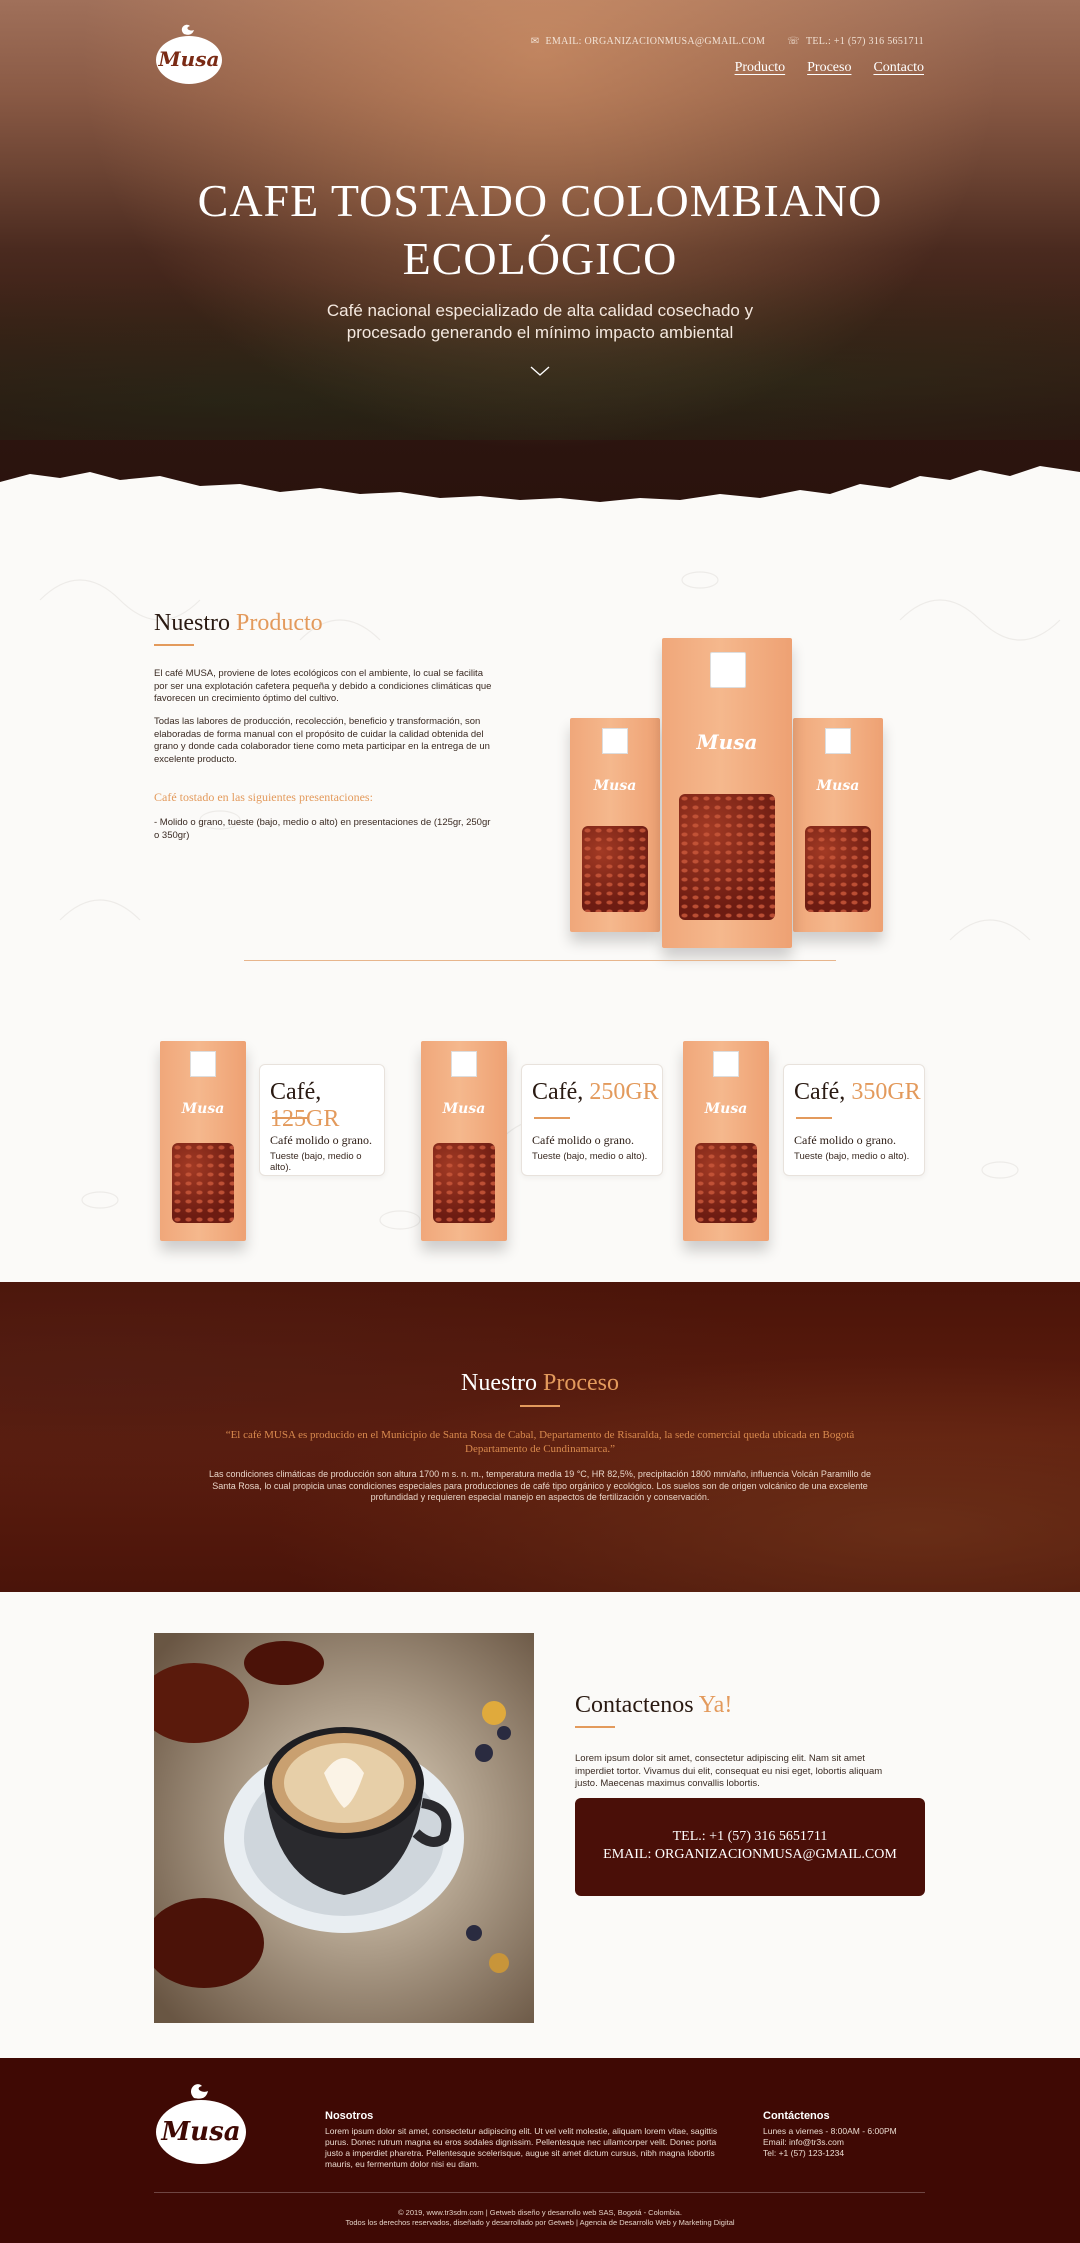  What do you see at coordinates (898, 68) in the screenshot?
I see `nav-contacto: Contacto` at bounding box center [898, 68].